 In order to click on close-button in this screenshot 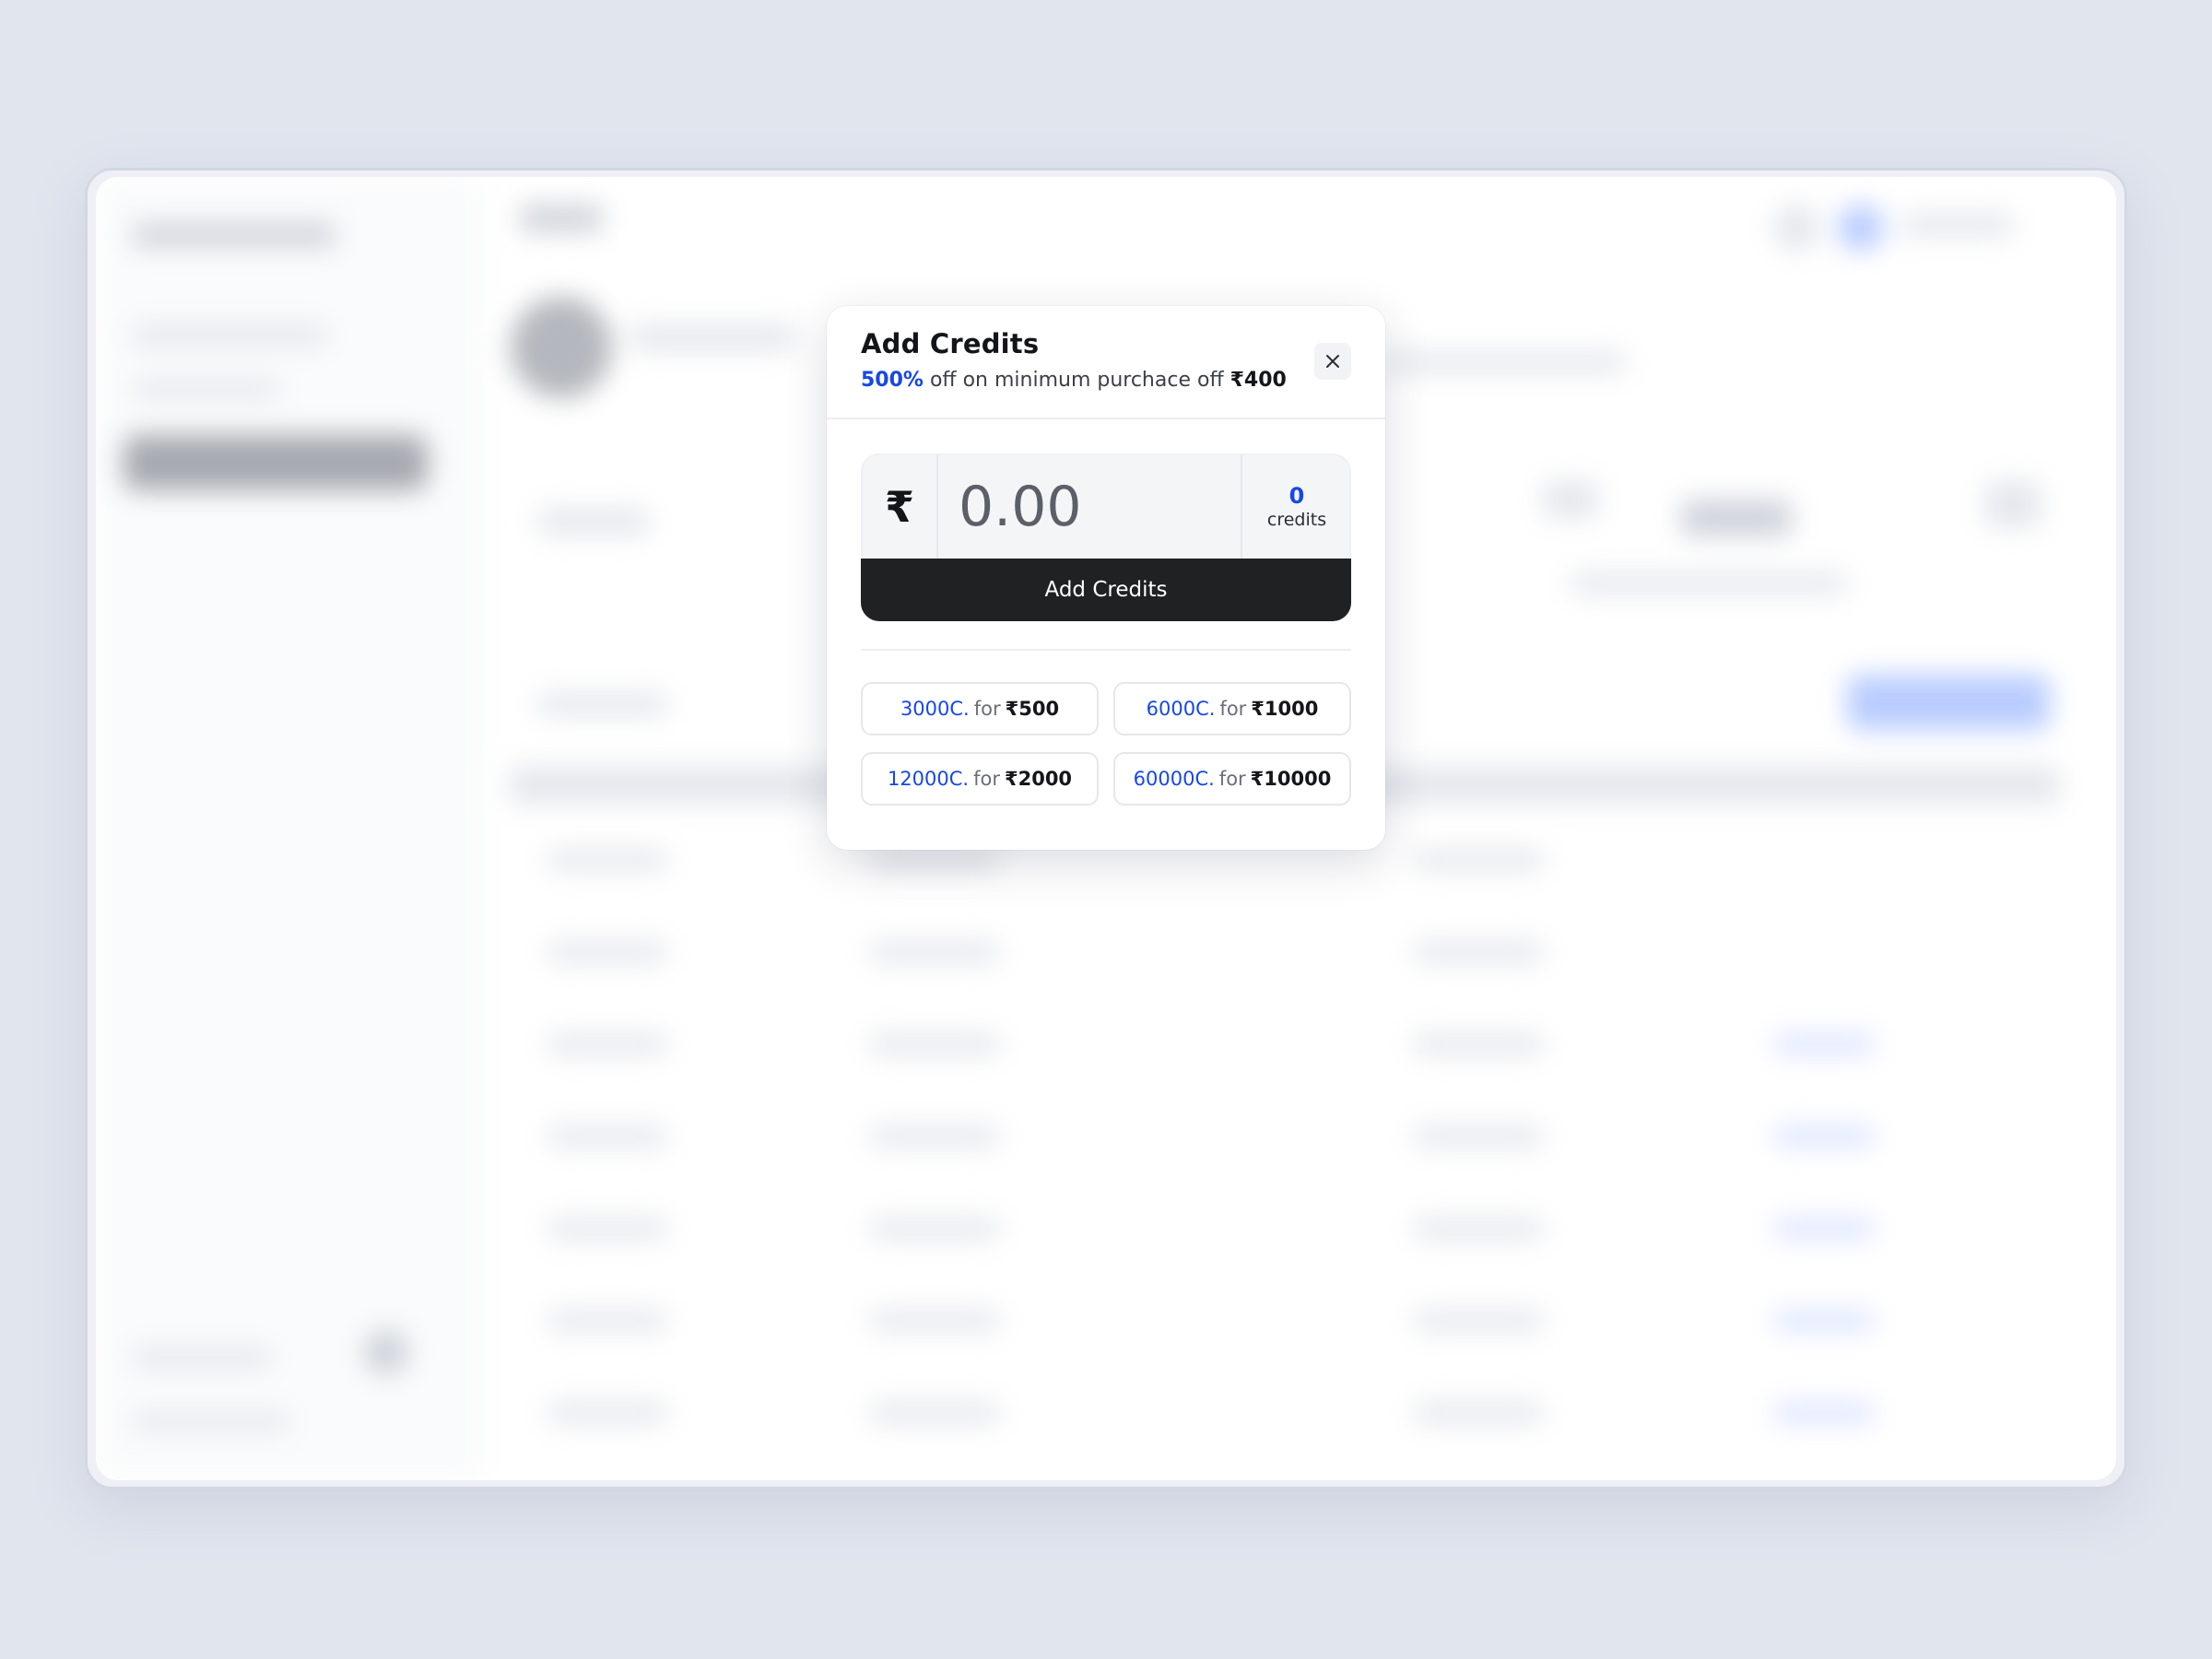, I will do `click(1332, 361)`.